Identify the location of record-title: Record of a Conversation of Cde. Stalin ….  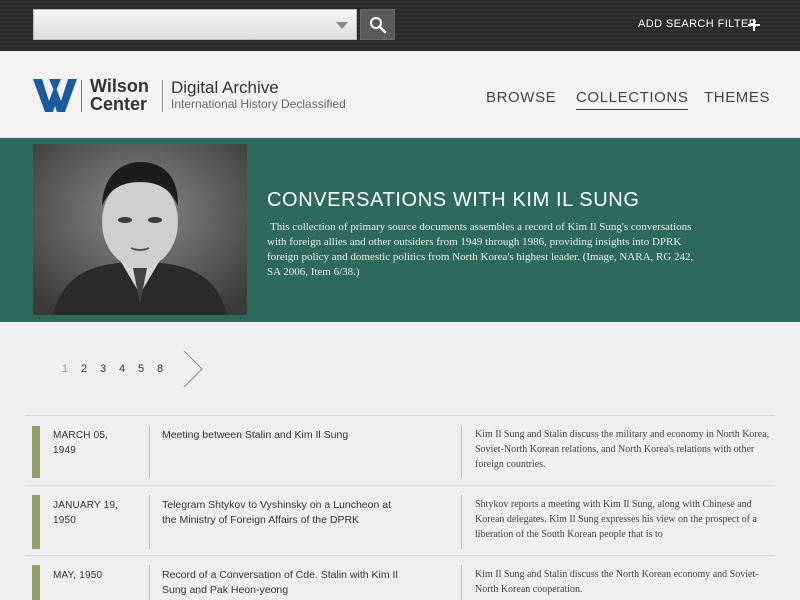
(282, 583).